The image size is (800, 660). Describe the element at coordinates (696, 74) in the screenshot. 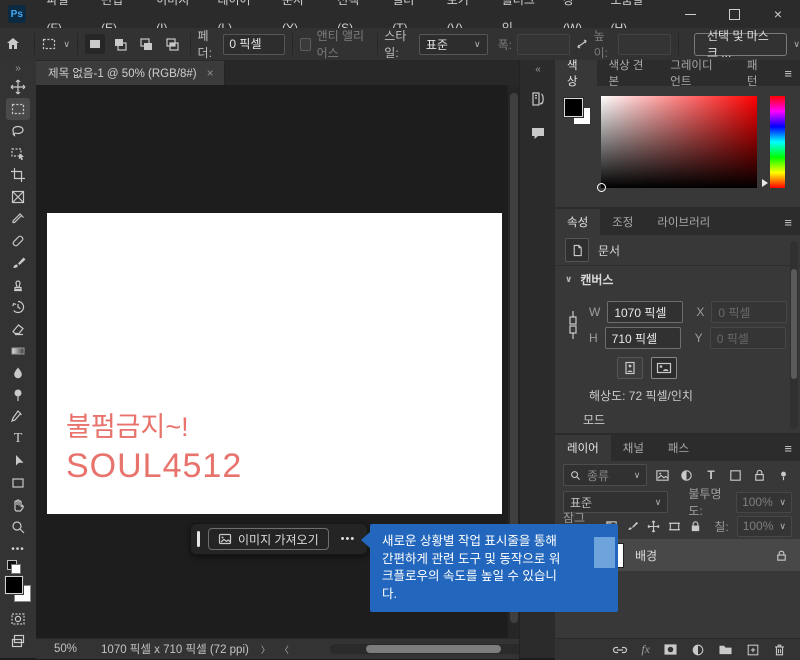

I see `tab-gradients: 그레이디언트` at that location.